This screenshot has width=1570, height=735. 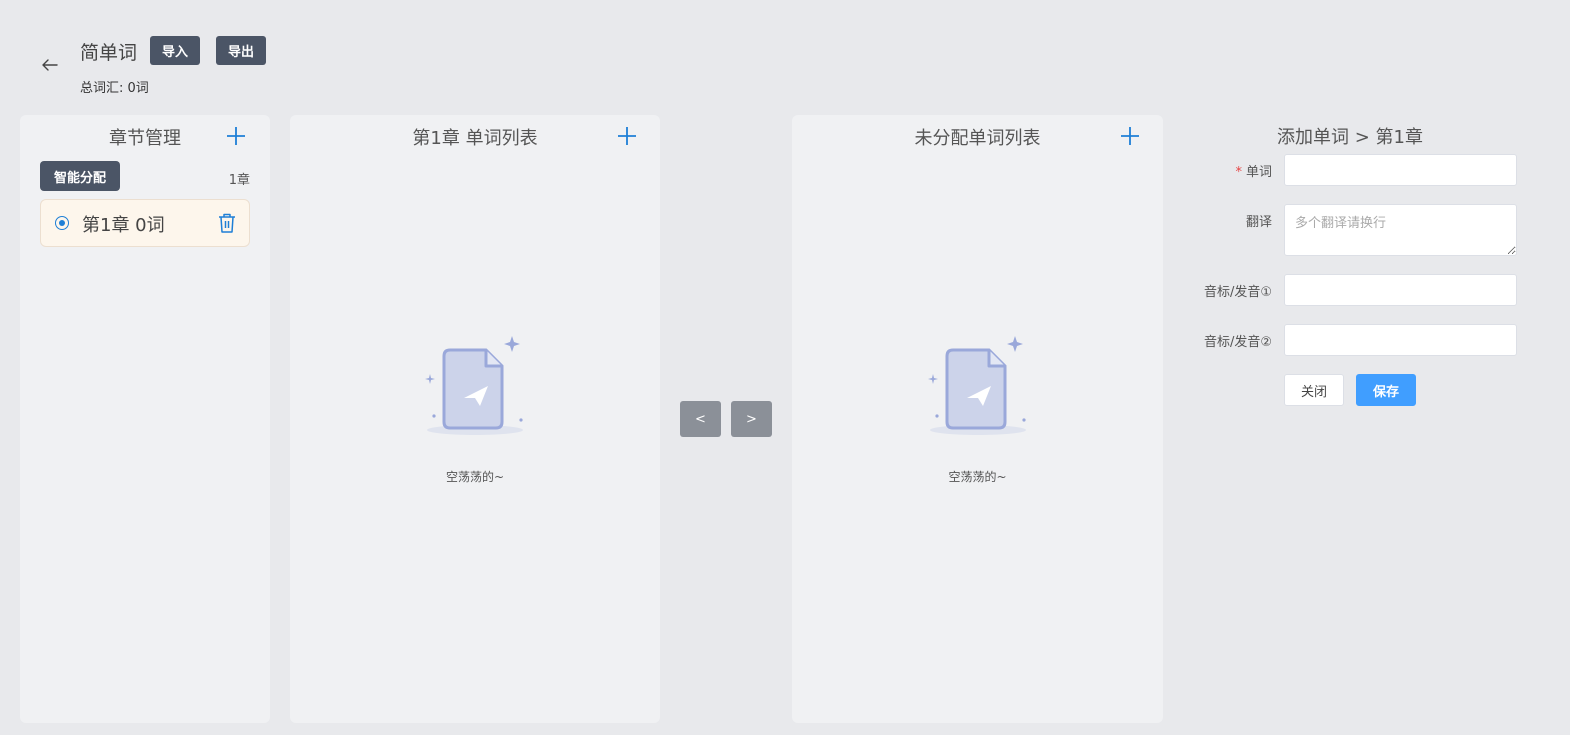 What do you see at coordinates (175, 50) in the screenshot?
I see `import-button: 导入` at bounding box center [175, 50].